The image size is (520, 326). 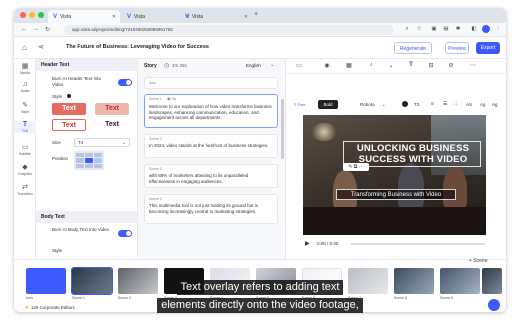 What do you see at coordinates (36, 29) in the screenshot?
I see `forward-icon: →` at bounding box center [36, 29].